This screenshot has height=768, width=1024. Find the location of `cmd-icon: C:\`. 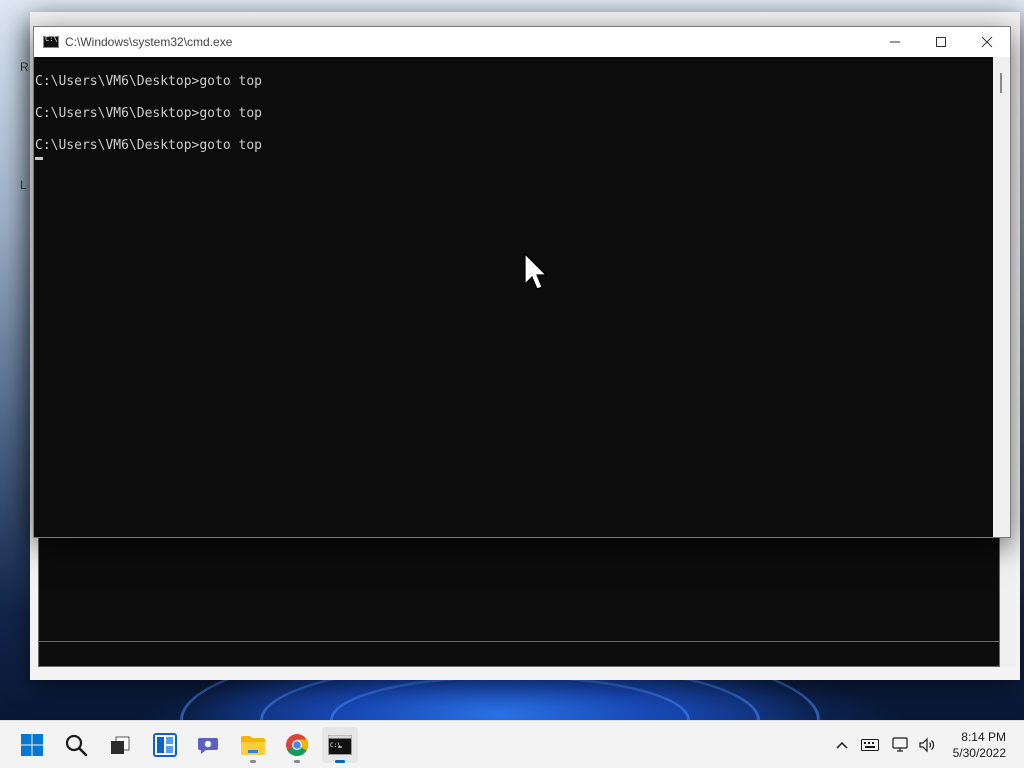

cmd-icon: C:\ is located at coordinates (340, 745).